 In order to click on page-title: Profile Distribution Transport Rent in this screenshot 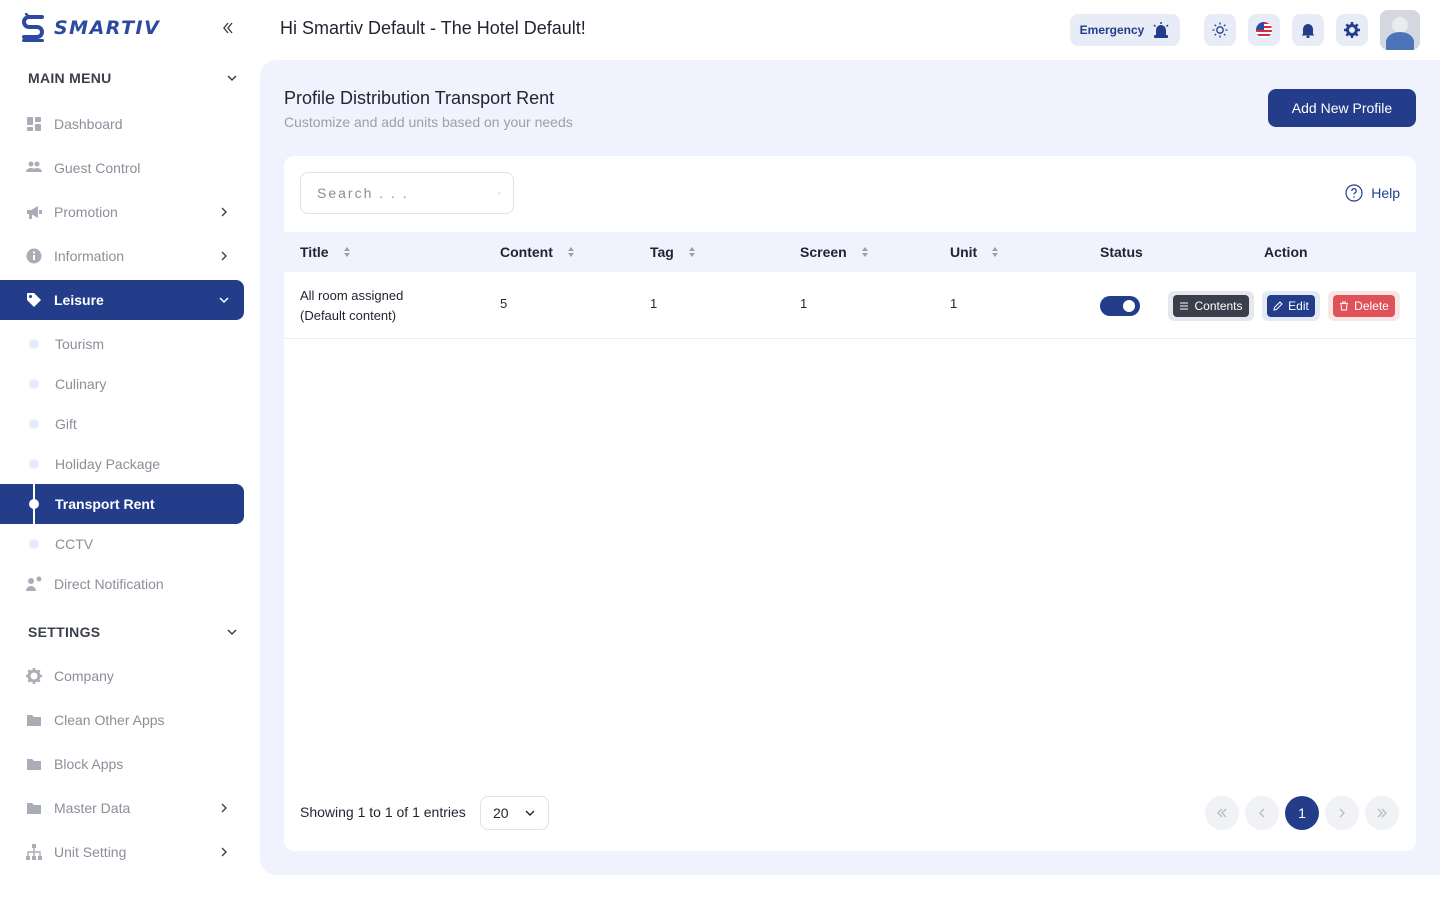, I will do `click(419, 98)`.